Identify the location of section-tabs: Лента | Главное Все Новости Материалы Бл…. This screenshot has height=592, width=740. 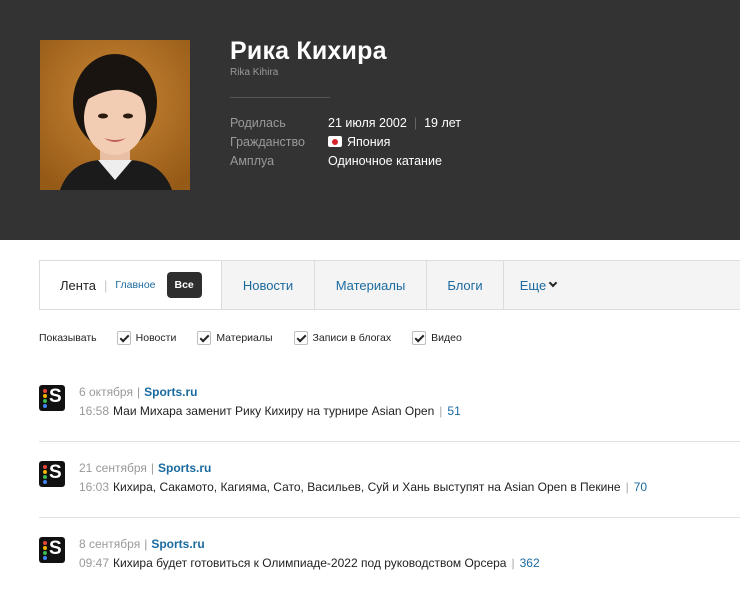
(389, 285).